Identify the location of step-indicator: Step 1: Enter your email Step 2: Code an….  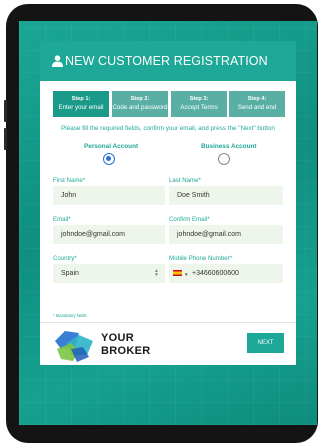
(169, 104).